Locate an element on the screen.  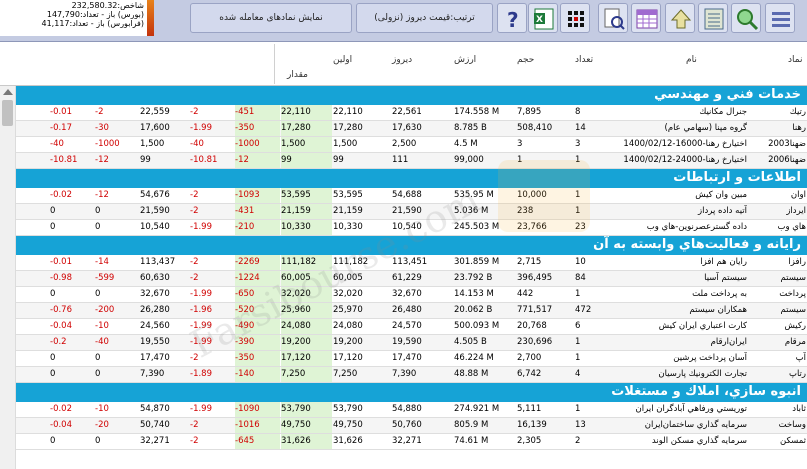
cell-pct: -40 is located at coordinates (197, 144).